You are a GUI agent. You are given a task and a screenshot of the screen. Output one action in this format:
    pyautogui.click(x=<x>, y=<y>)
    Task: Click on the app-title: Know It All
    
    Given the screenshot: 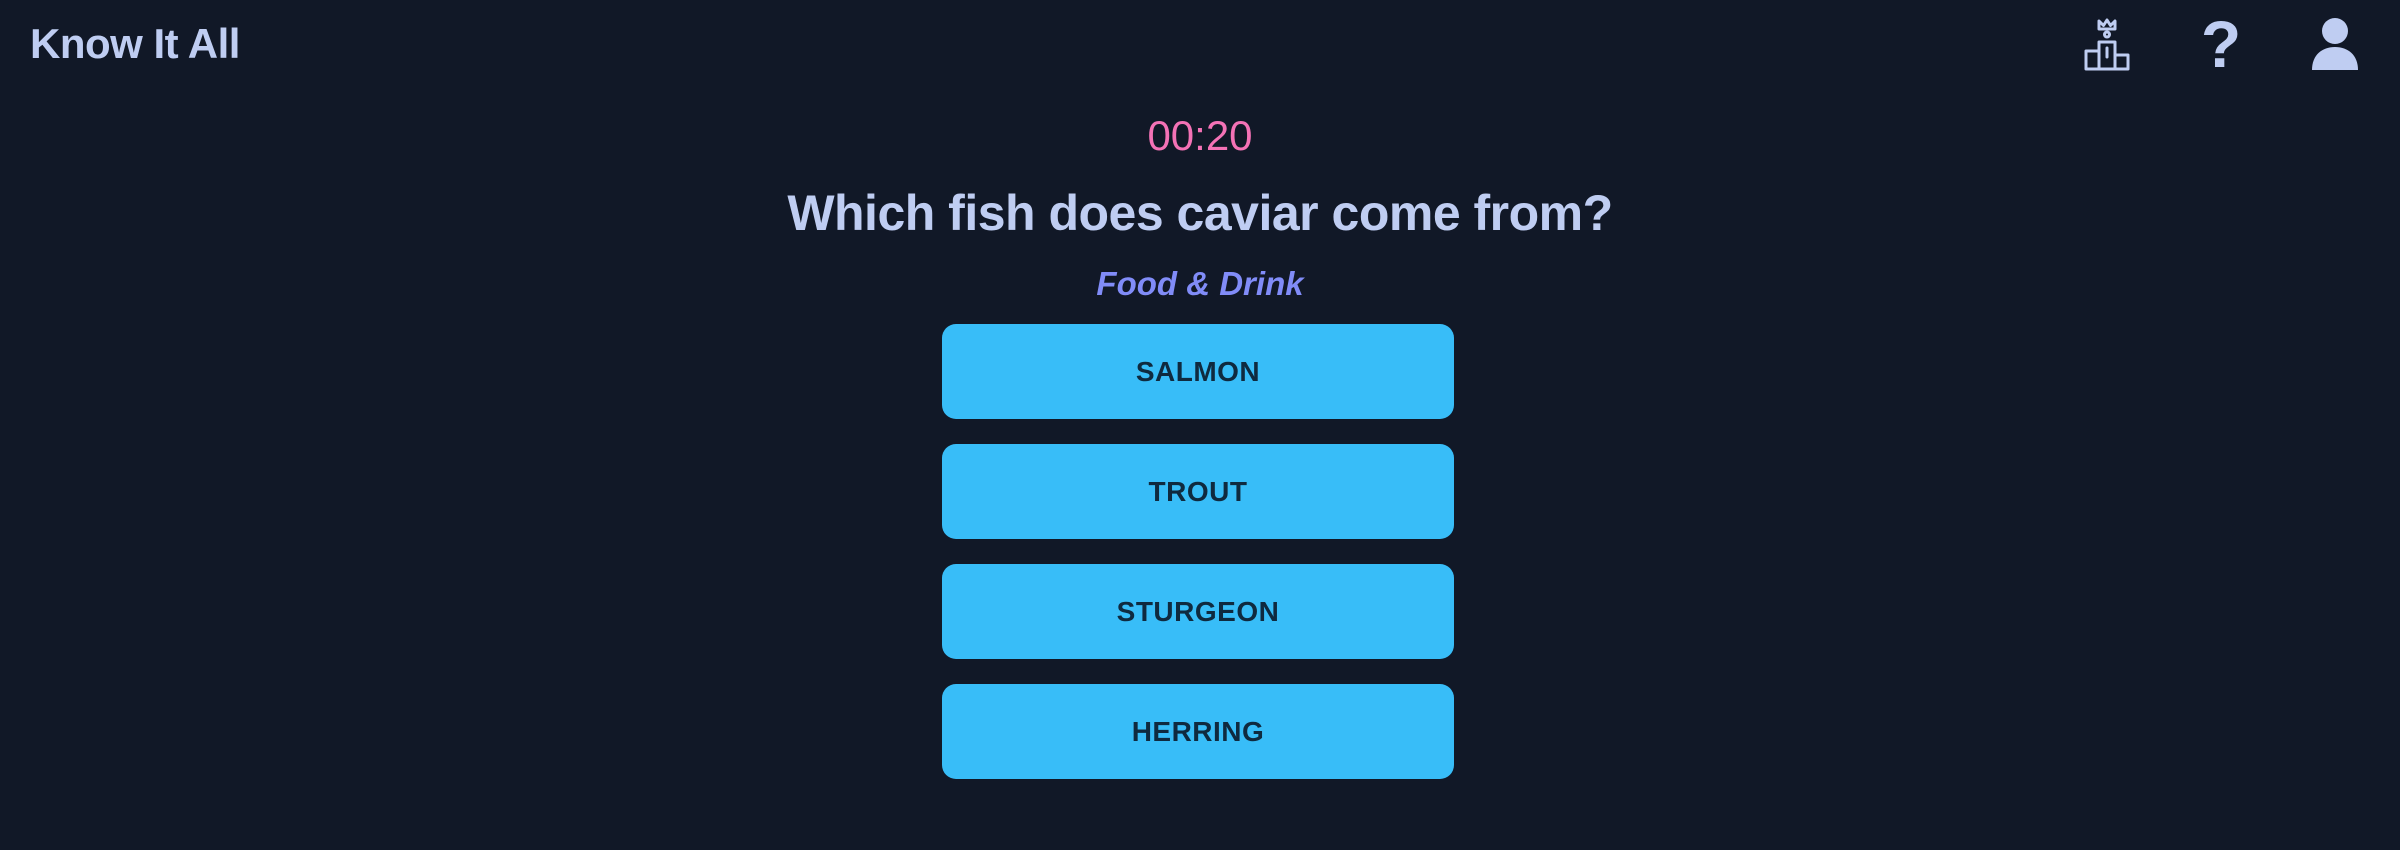 What is the action you would take?
    pyautogui.click(x=135, y=43)
    